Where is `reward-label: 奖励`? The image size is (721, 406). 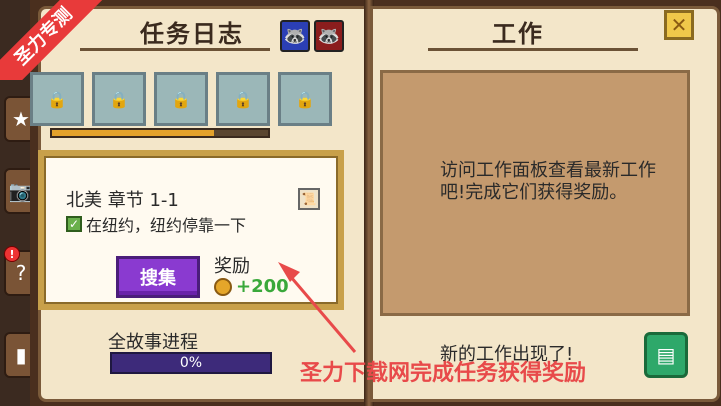 reward-label: 奖励 is located at coordinates (232, 266).